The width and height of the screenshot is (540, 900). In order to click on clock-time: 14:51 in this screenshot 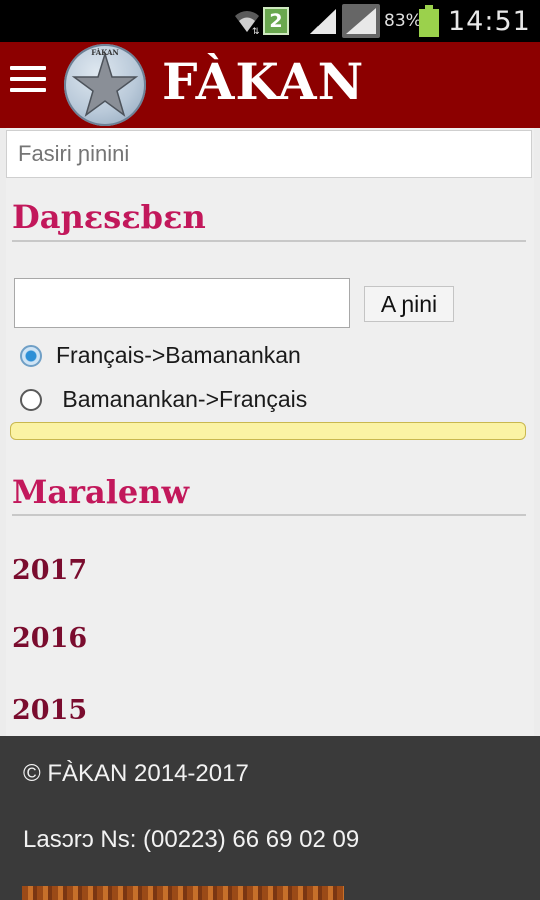, I will do `click(489, 21)`.